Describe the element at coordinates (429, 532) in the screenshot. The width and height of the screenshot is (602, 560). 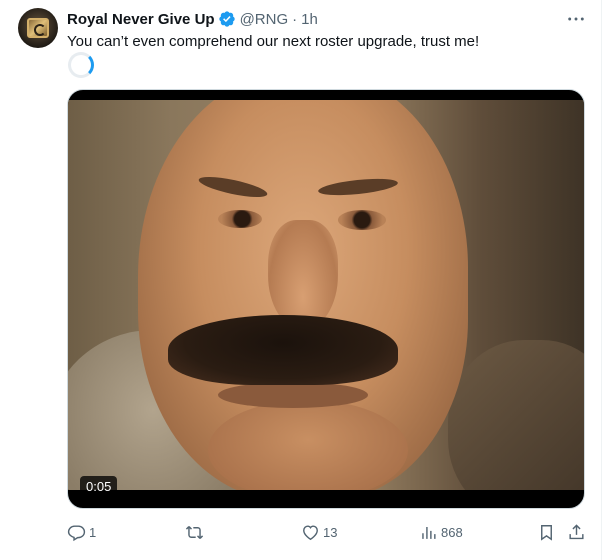
I see `analytics-icon` at that location.